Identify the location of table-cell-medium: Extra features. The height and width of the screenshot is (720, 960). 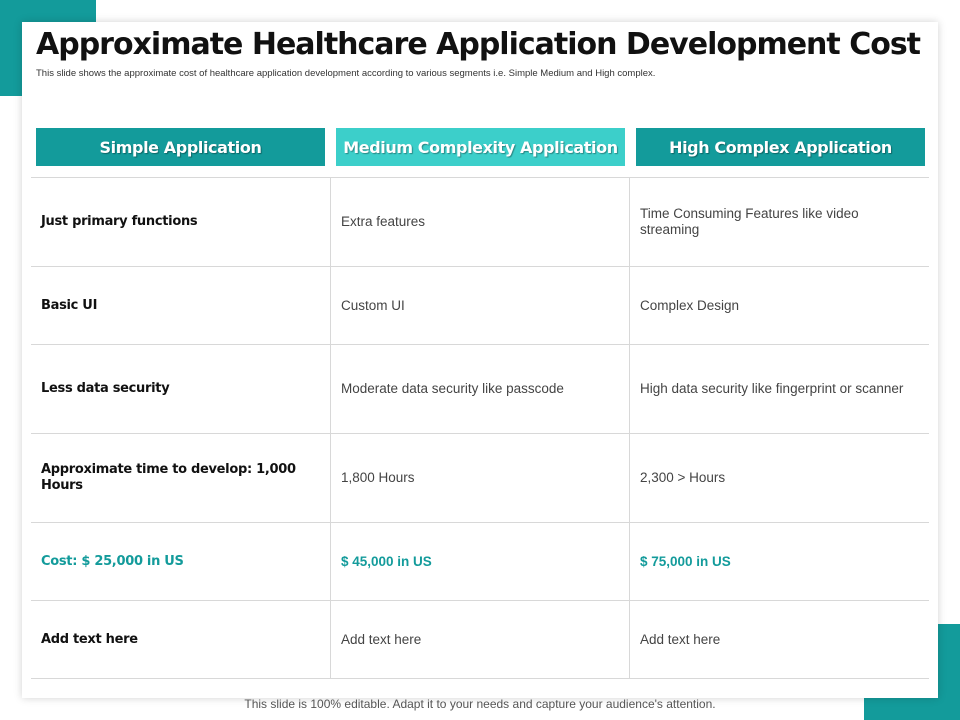
(480, 222).